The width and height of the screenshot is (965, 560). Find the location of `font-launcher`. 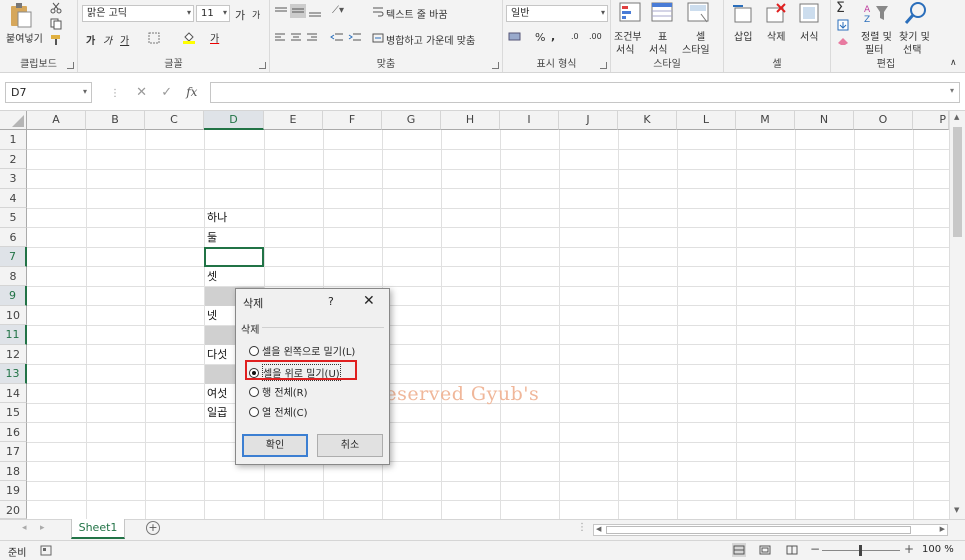

font-launcher is located at coordinates (262, 65).